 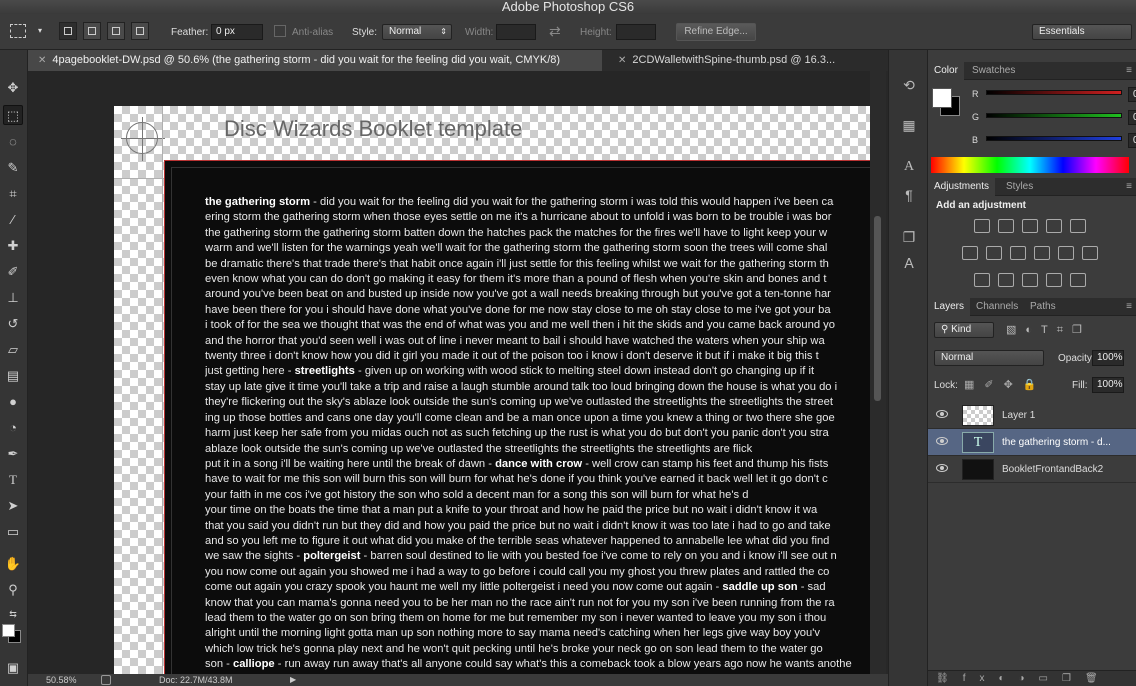 What do you see at coordinates (13, 454) in the screenshot?
I see `pen-tool-icon: ✒` at bounding box center [13, 454].